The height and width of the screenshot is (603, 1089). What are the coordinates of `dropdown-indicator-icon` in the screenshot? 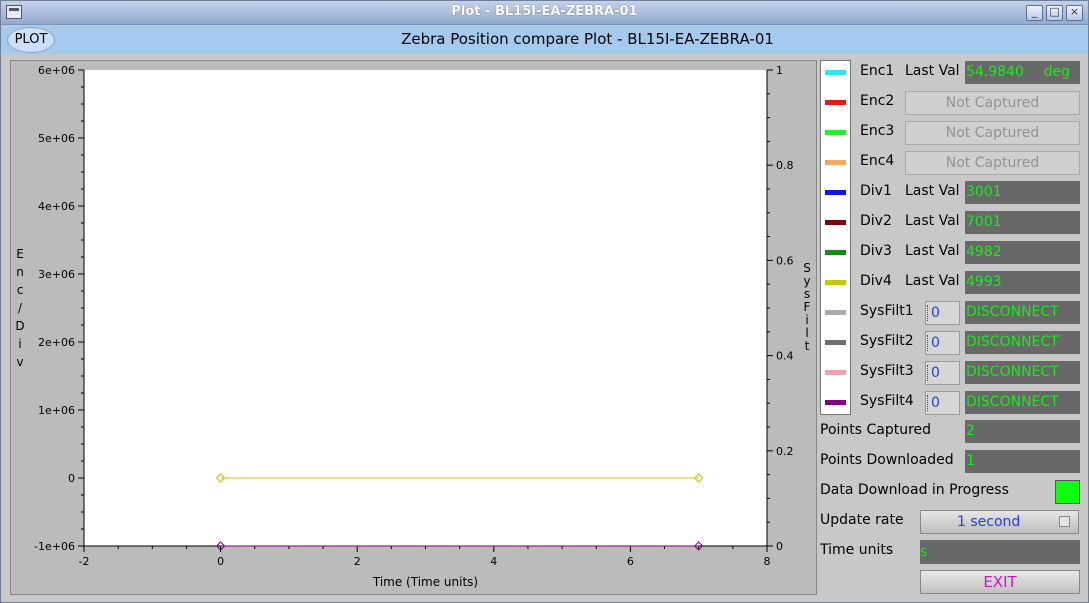 It's located at (1064, 521).